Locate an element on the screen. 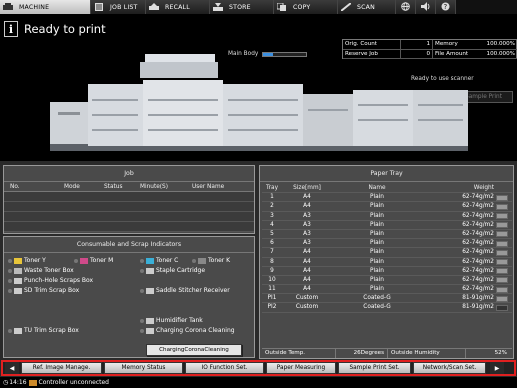  scroll-left-button: ◀ is located at coordinates (12, 368).